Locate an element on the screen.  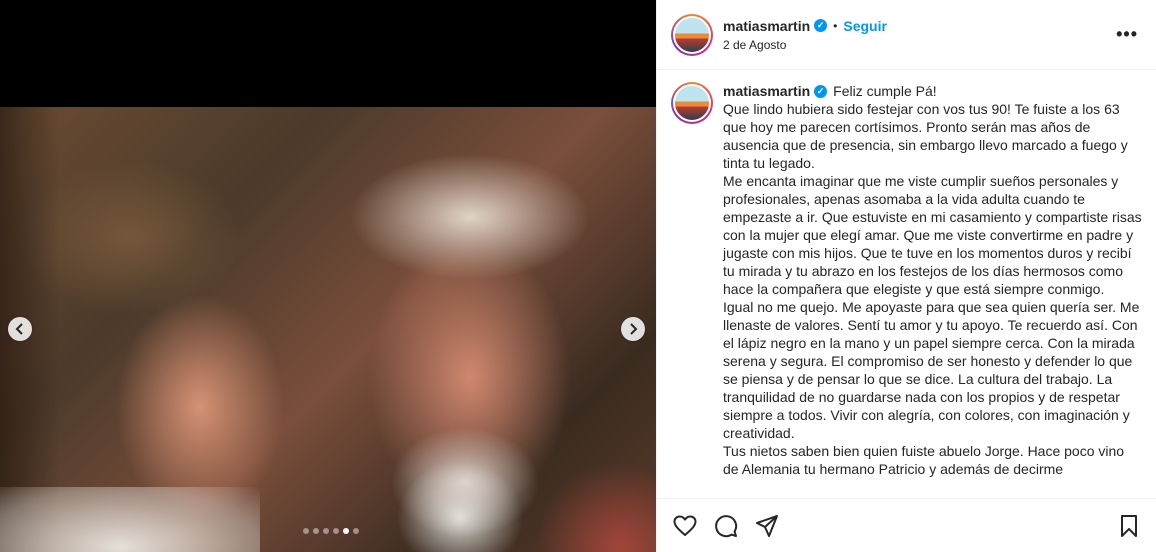
photo-beard is located at coordinates (465, 482).